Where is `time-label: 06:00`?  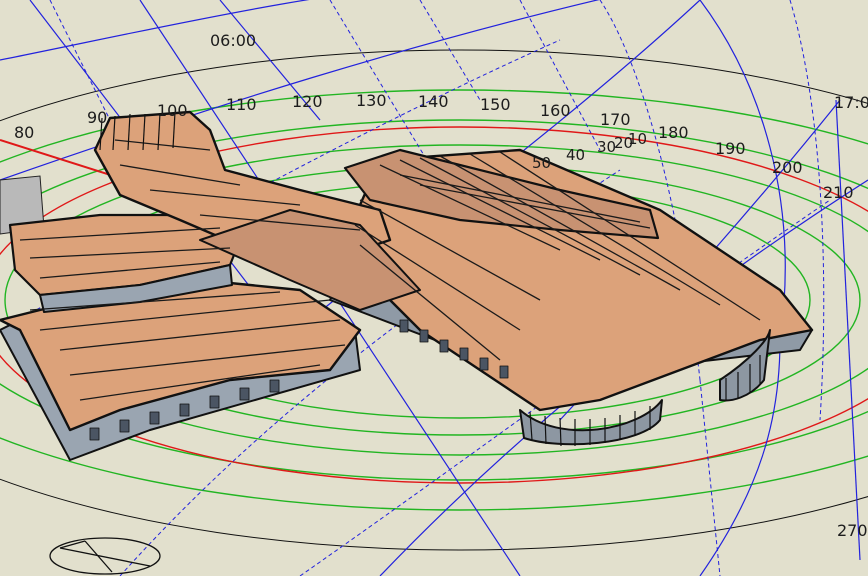 time-label: 06:00 is located at coordinates (233, 40).